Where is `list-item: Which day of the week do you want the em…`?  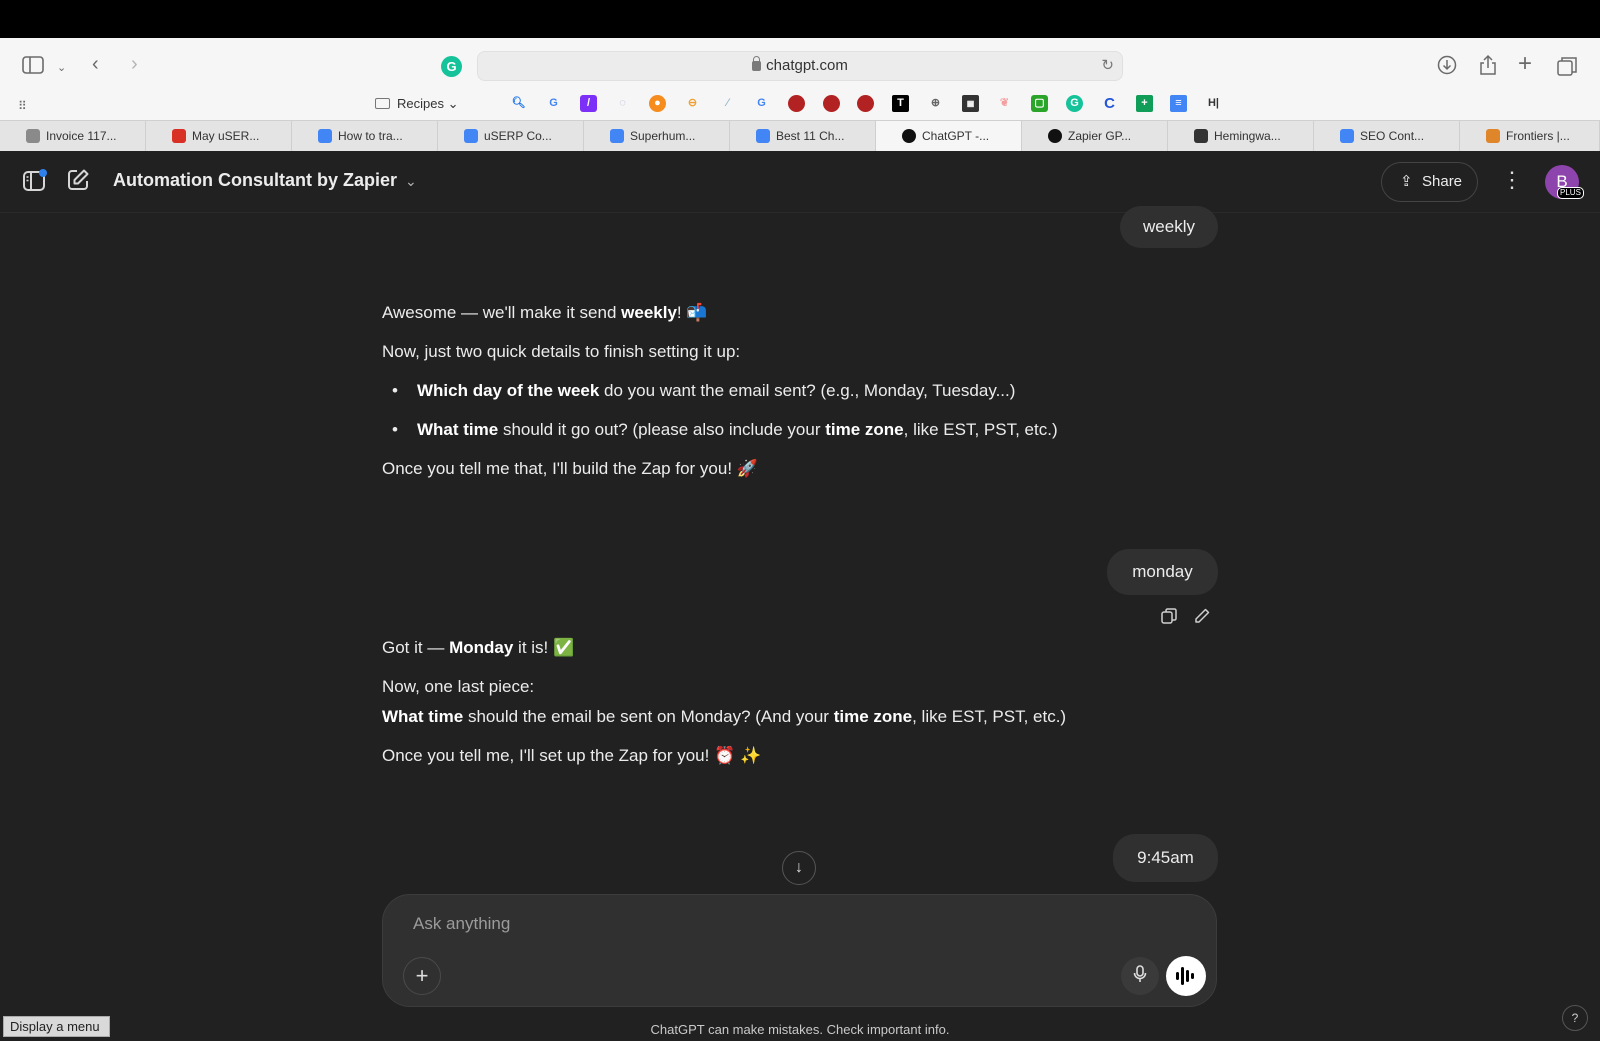
list-item: Which day of the week do you want the em… is located at coordinates (802, 391).